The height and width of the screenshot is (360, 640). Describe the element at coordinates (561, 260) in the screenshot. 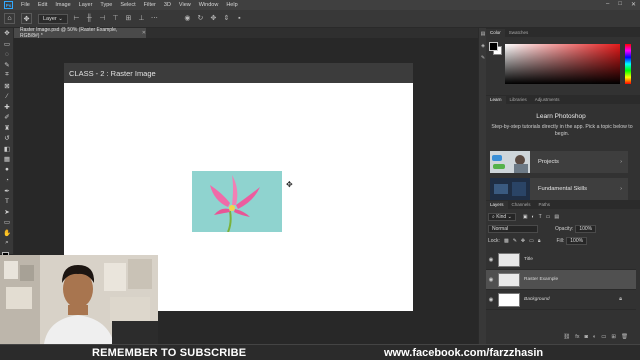

I see `layer-row-title: ◉ Title` at that location.